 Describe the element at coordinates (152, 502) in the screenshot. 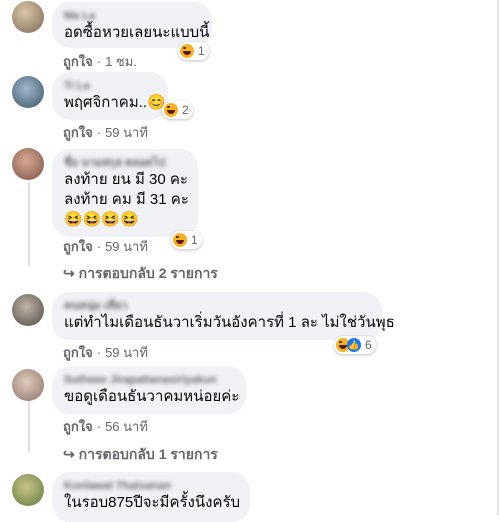

I see `comment-text: ในรอบ875ปีจะมีครั้งนึงครับ` at that location.